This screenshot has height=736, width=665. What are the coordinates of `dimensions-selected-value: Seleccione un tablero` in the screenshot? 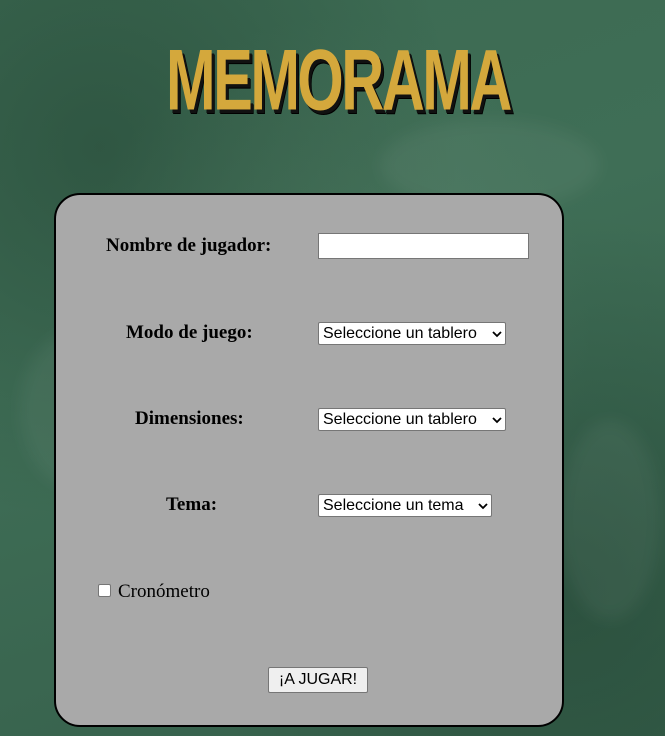 It's located at (400, 419).